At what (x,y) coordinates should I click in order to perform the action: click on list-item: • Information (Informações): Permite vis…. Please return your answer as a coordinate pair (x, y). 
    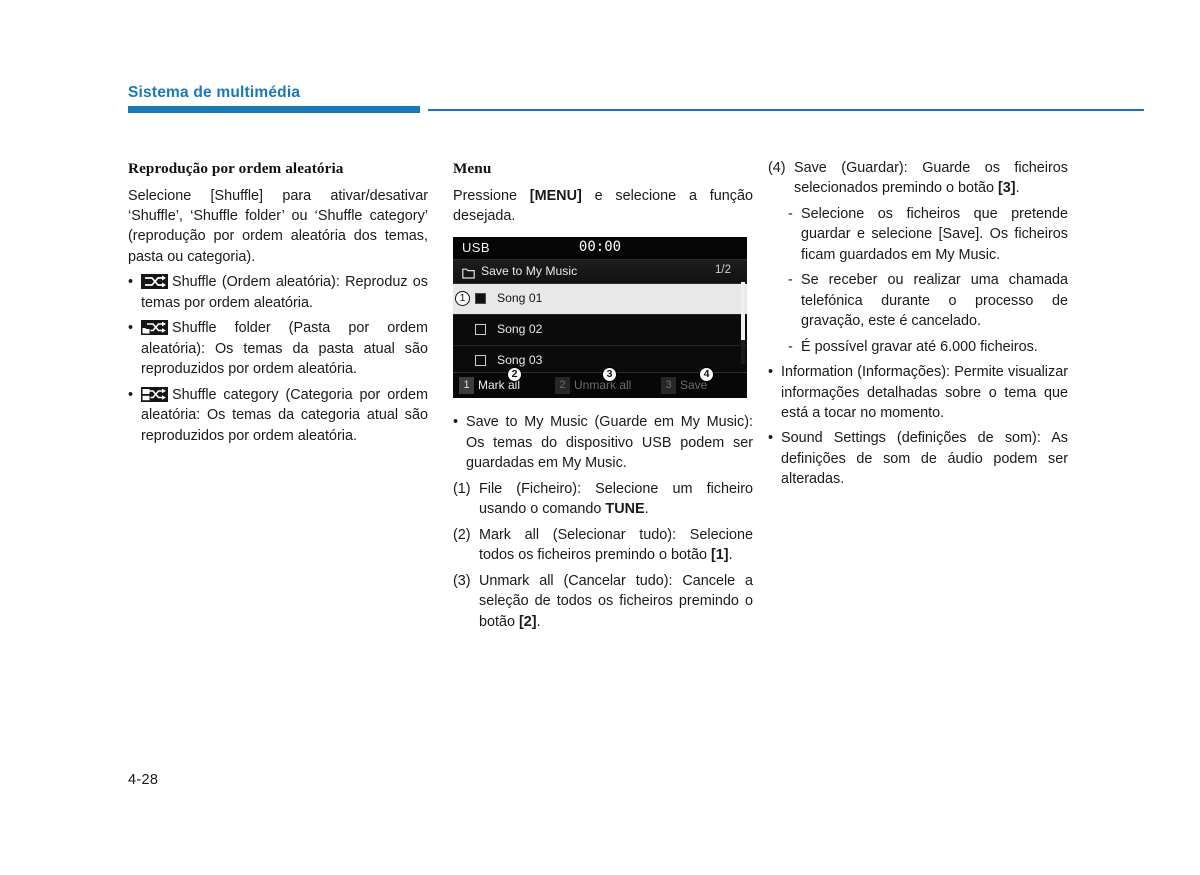
    Looking at the image, I should click on (918, 392).